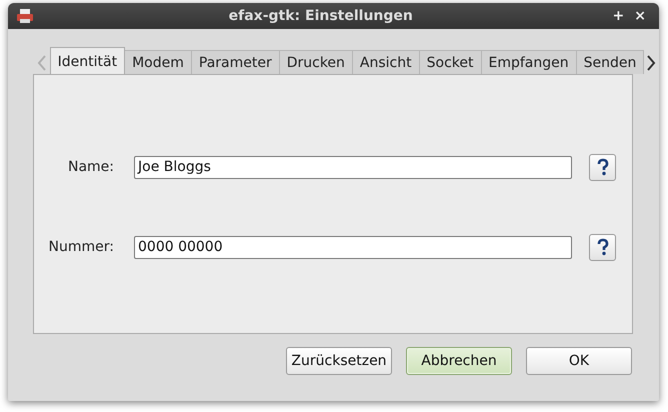 The height and width of the screenshot is (412, 668). What do you see at coordinates (90, 167) in the screenshot?
I see `field-label: Name:` at bounding box center [90, 167].